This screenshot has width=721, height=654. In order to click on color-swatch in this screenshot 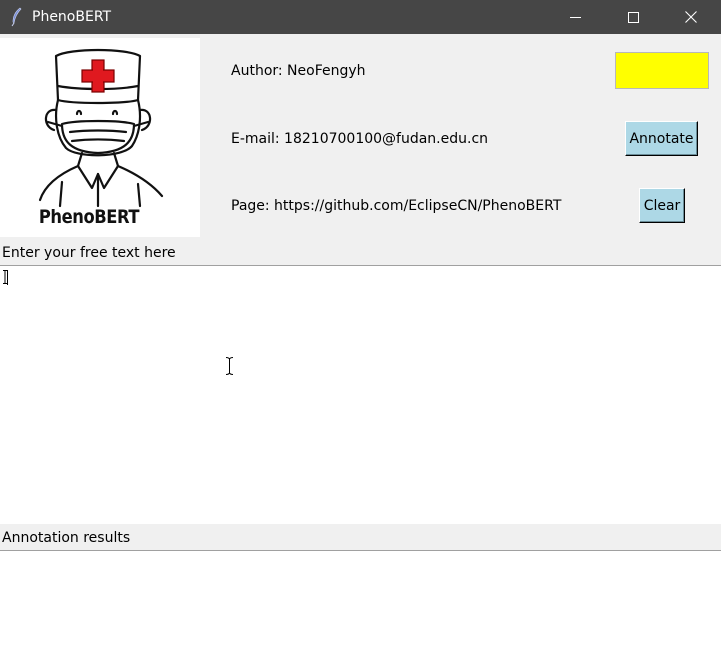, I will do `click(662, 70)`.